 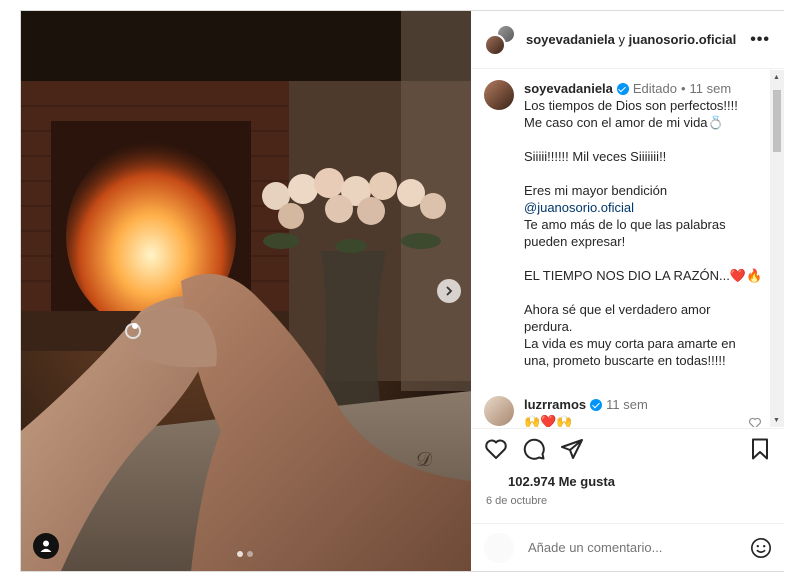 What do you see at coordinates (624, 122) in the screenshot?
I see `caption-line: Me caso con el amor de mi vida💍` at bounding box center [624, 122].